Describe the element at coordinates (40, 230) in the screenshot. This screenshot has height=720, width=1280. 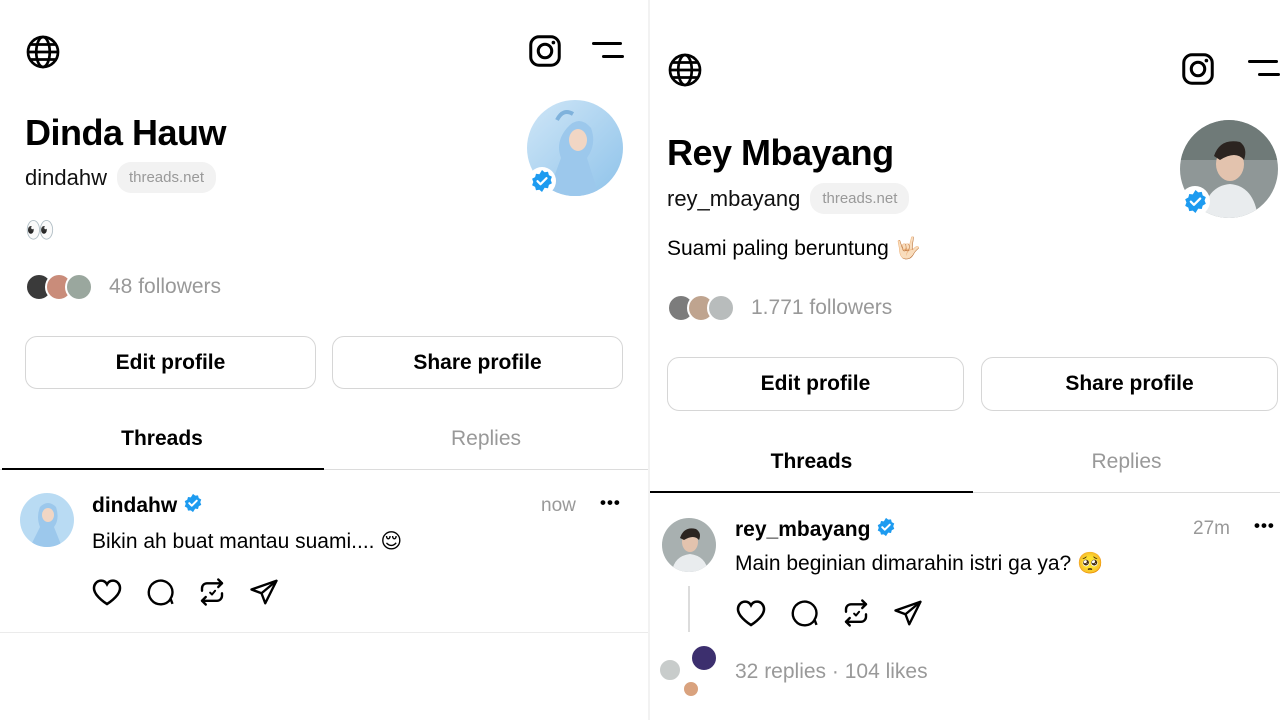
I see `profile-bio: 👀` at that location.